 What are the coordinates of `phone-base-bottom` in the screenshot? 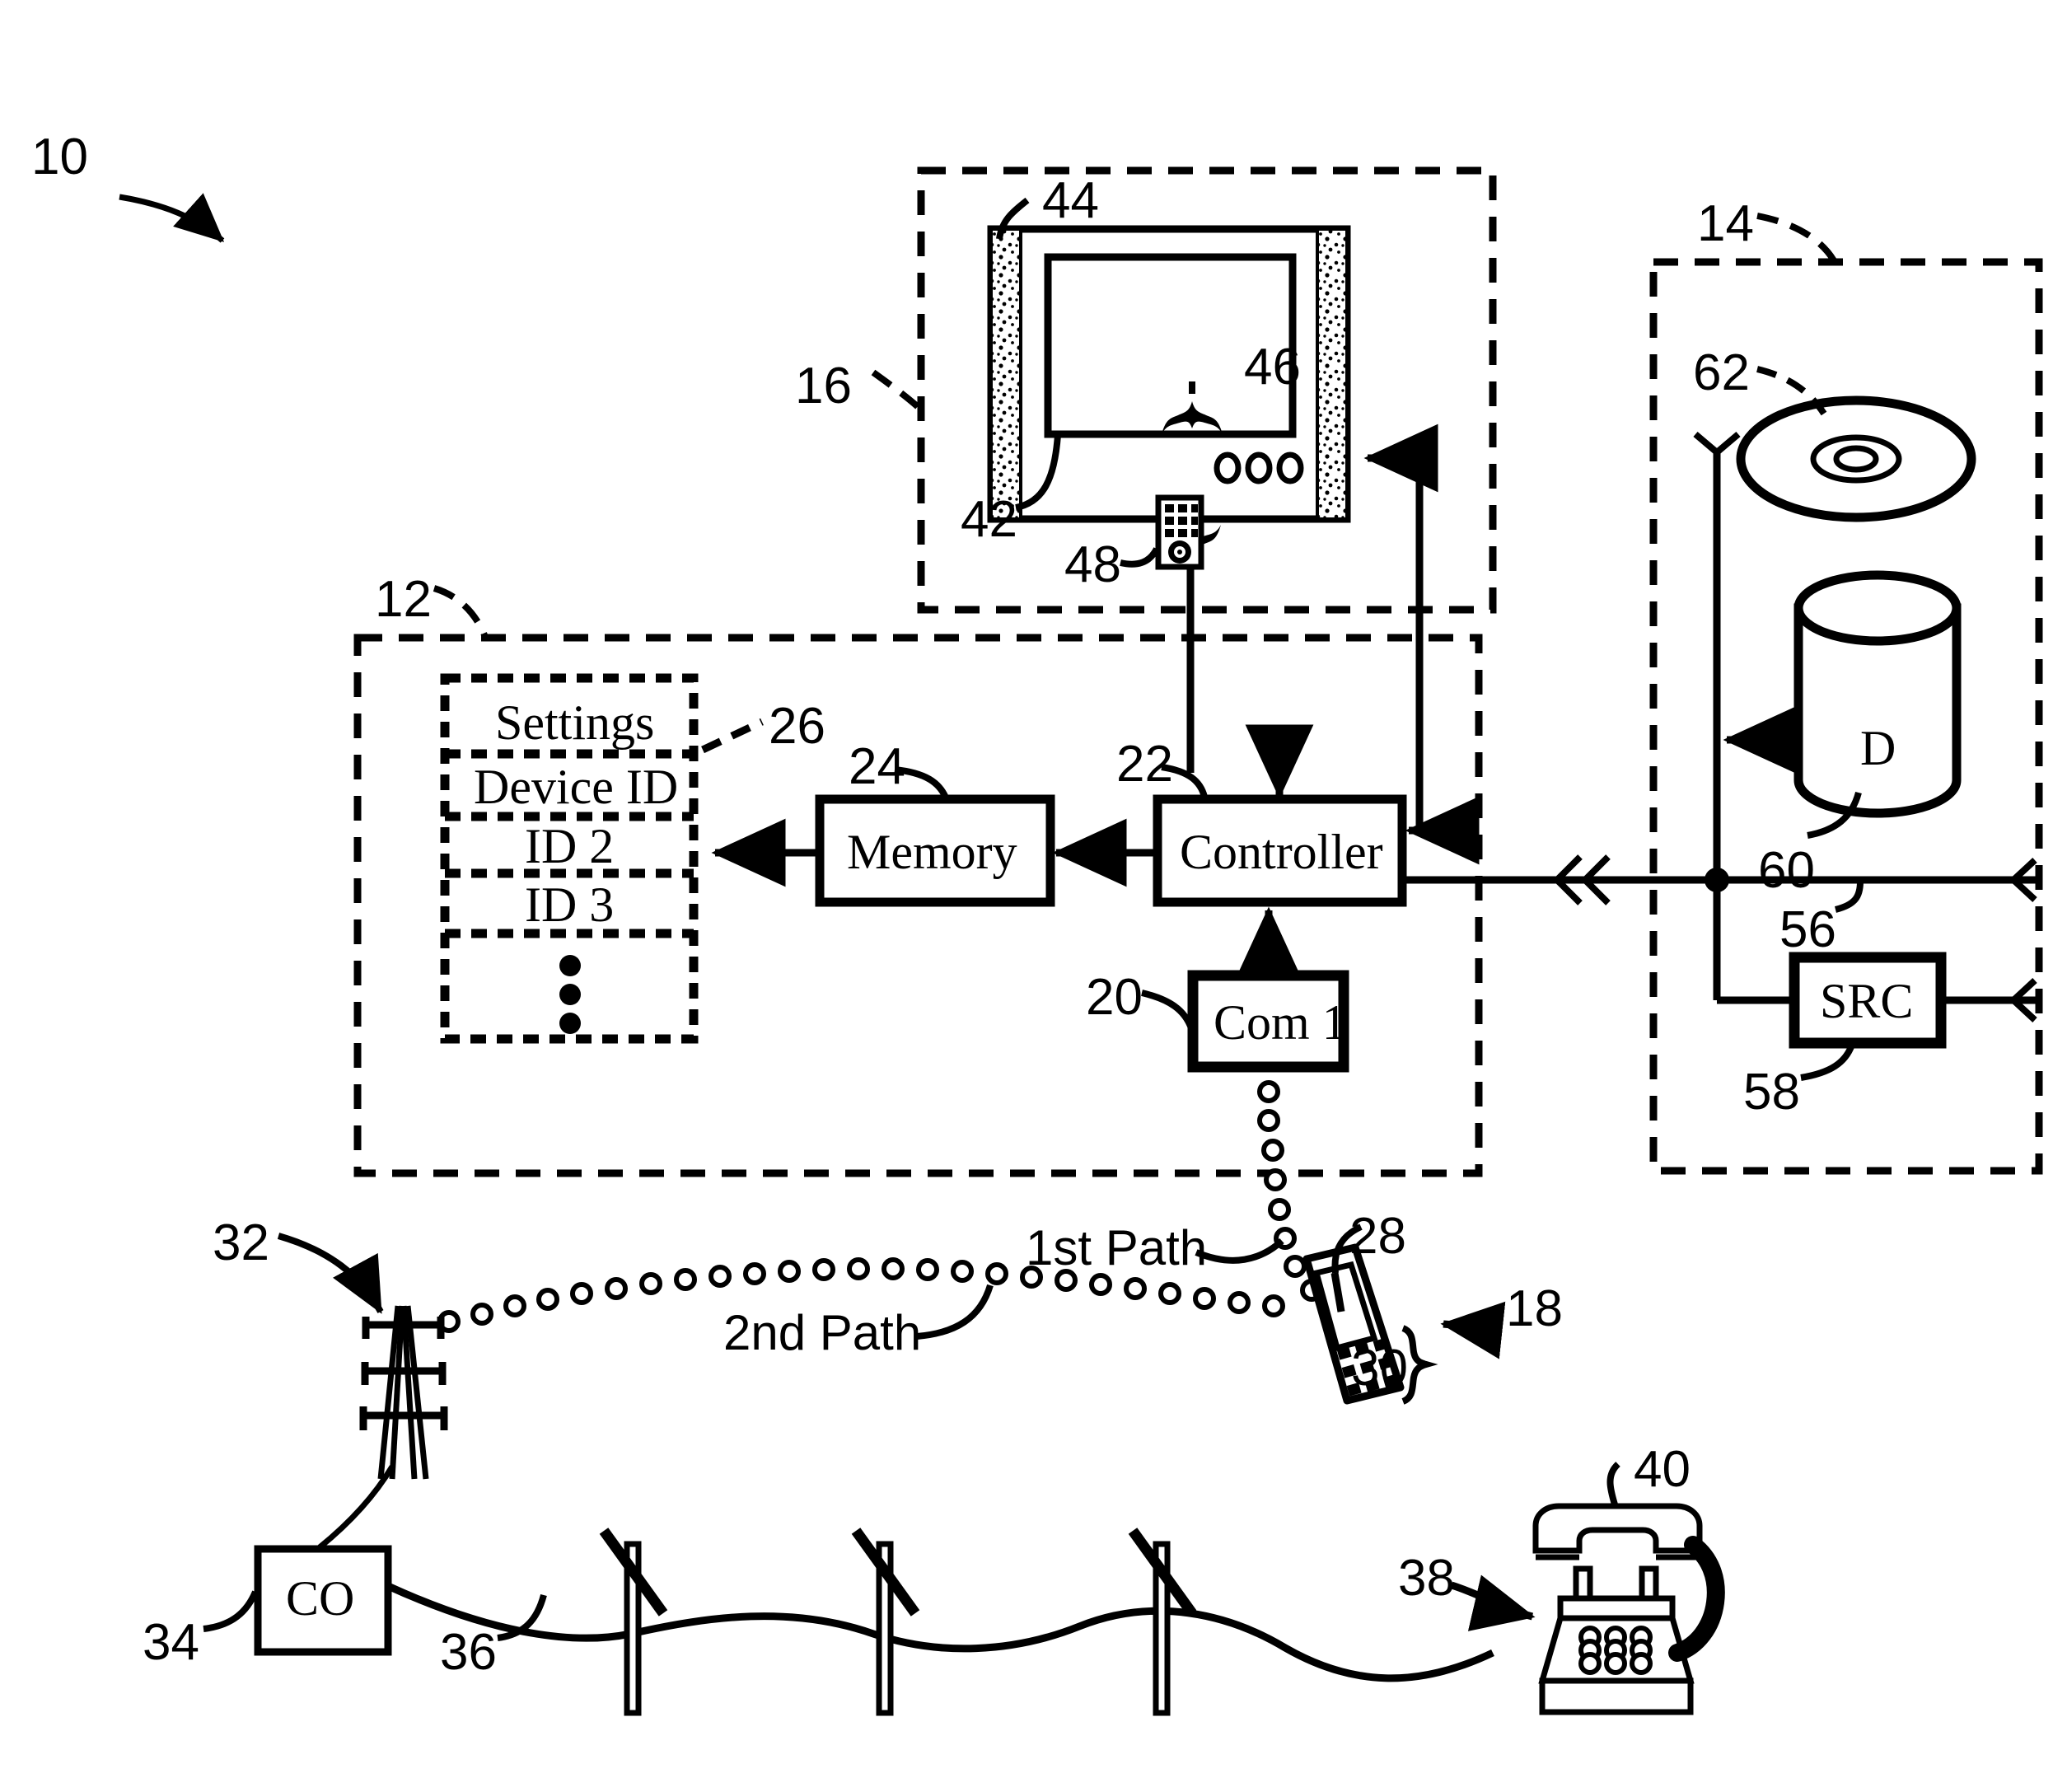 It's located at (1616, 1696).